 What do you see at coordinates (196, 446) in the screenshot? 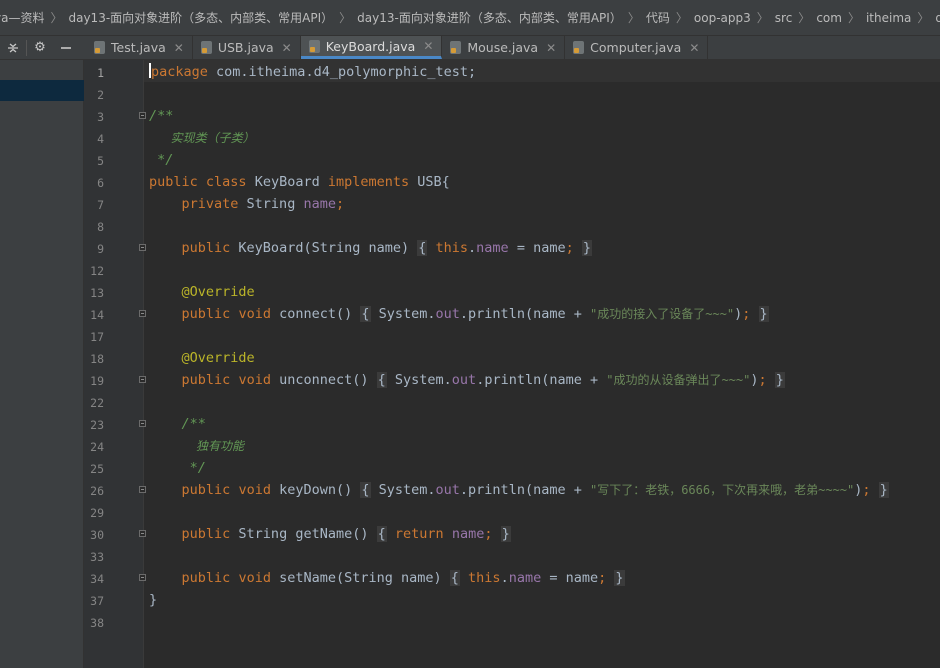
I see `code-line: 独有功能` at bounding box center [196, 446].